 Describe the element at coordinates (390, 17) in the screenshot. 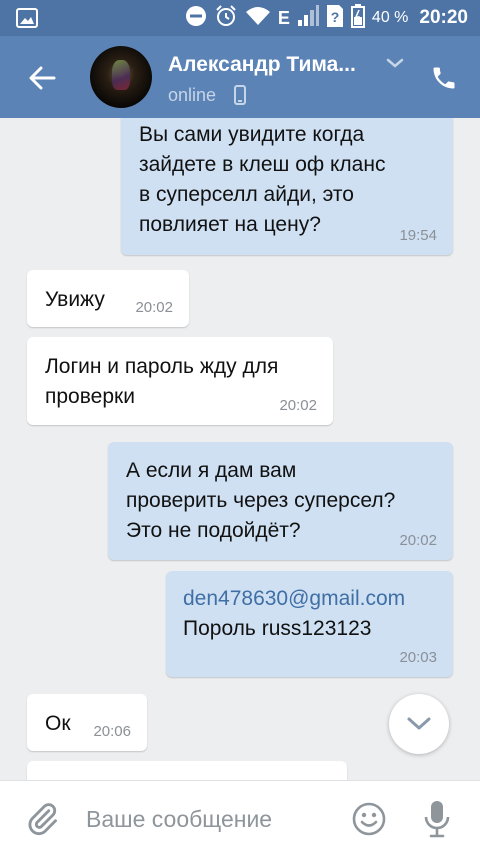

I see `battery-percent: 40 %` at that location.